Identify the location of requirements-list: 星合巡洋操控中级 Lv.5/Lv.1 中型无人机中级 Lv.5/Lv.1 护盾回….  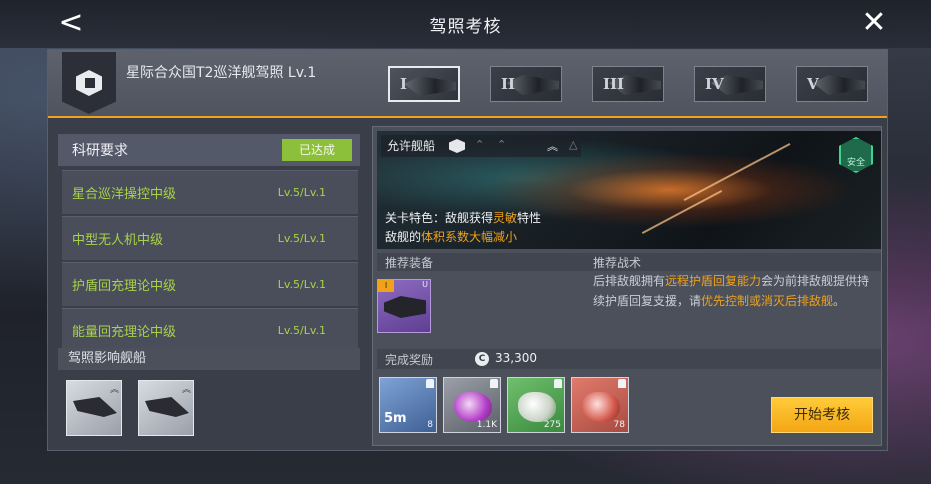
(210, 262).